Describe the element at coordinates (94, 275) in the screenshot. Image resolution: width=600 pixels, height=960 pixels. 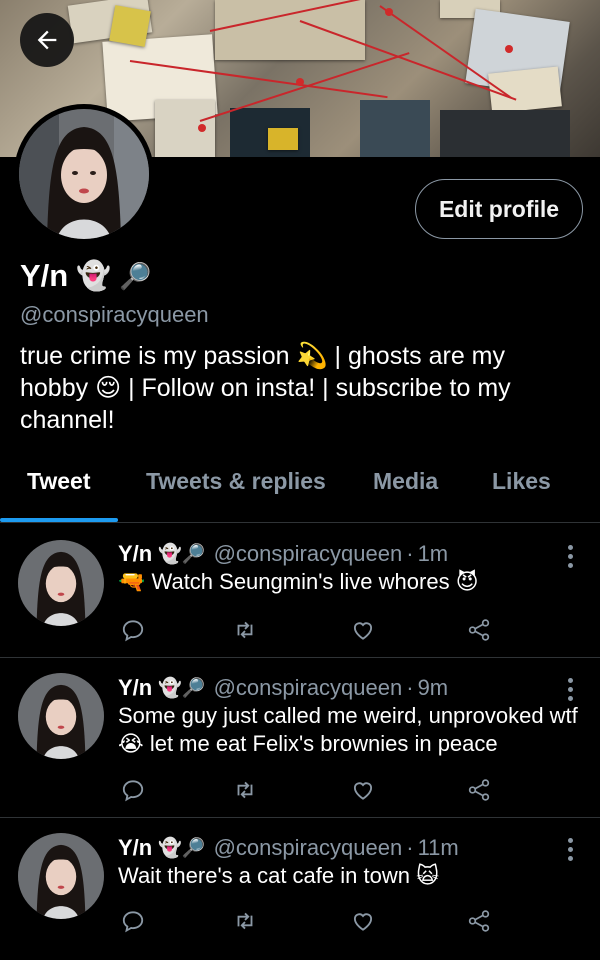
I see `ghost-emoji: 👻` at that location.